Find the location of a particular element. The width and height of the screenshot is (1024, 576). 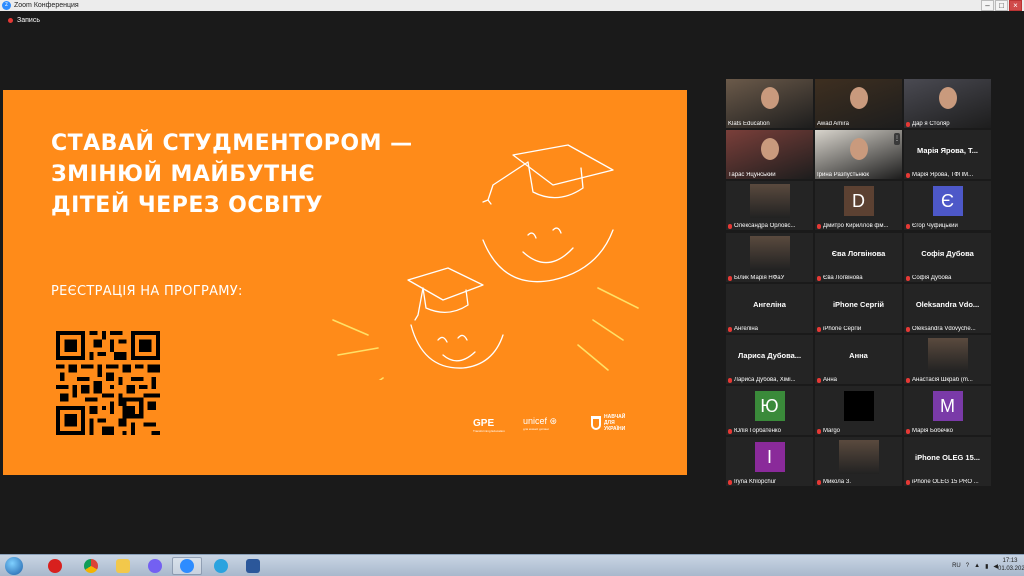

participant-name: Дар я Столяр is located at coordinates (947, 124).